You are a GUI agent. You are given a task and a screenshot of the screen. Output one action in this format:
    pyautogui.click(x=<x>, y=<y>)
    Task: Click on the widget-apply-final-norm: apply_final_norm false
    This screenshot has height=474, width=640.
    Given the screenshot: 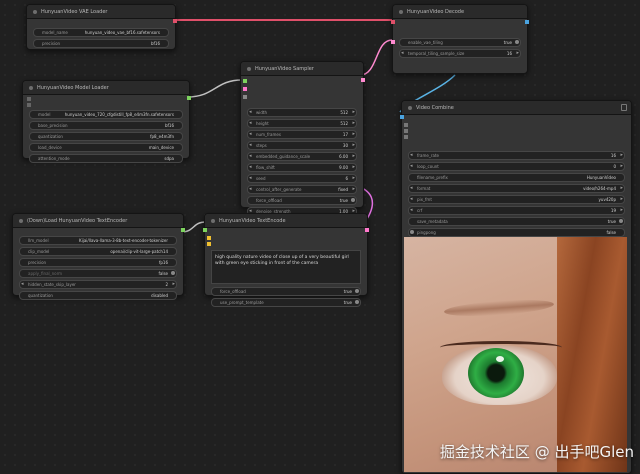 What is the action you would take?
    pyautogui.click(x=98, y=273)
    